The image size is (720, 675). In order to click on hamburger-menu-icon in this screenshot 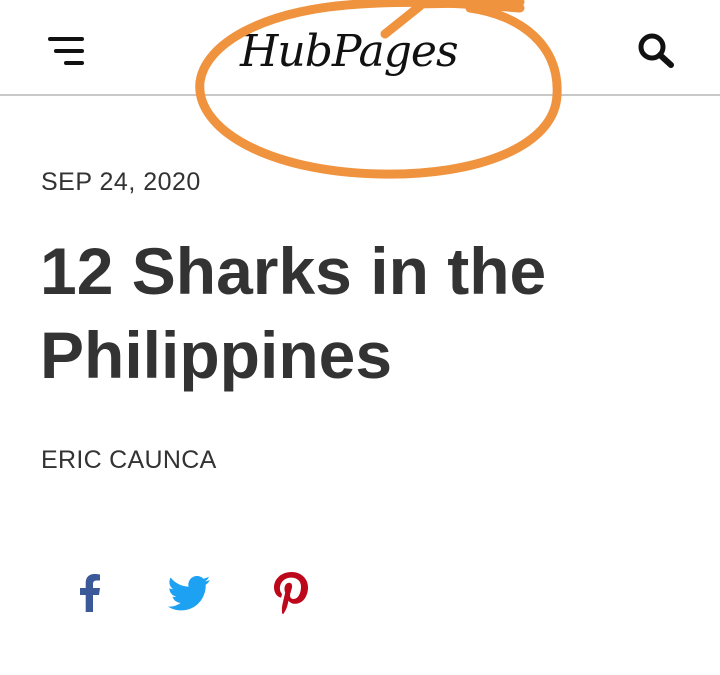, I will do `click(66, 51)`.